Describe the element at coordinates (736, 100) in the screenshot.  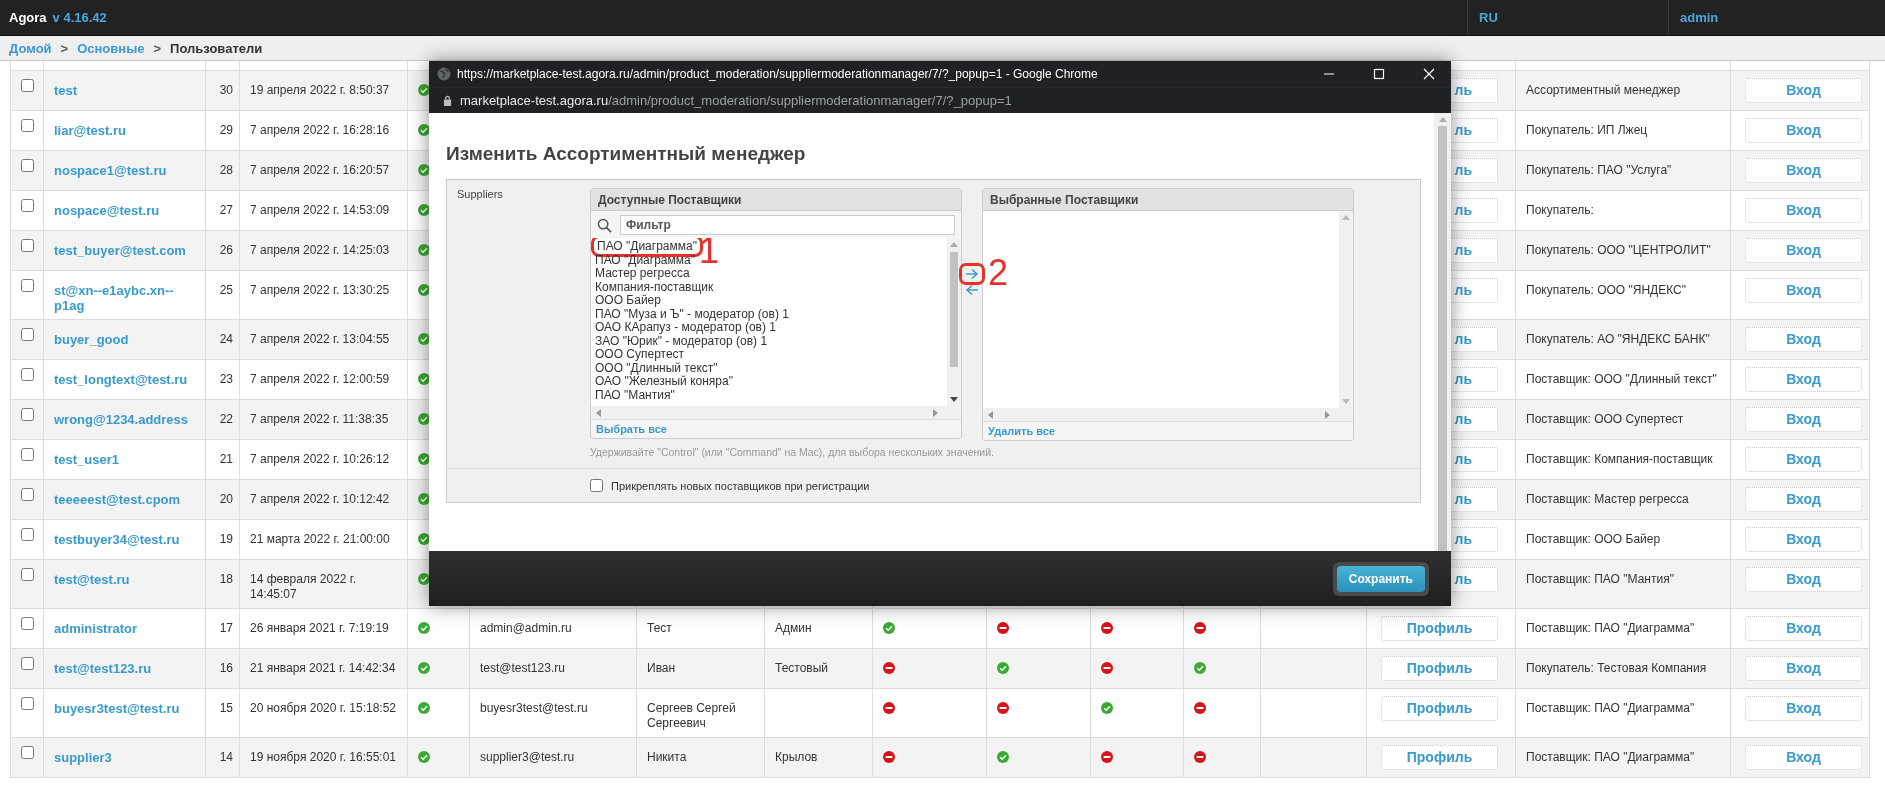
I see `url-text: marketplace-test.agora.ru/admin/product_moderation/suppliermoderationmanager/7/?_popup=1` at that location.